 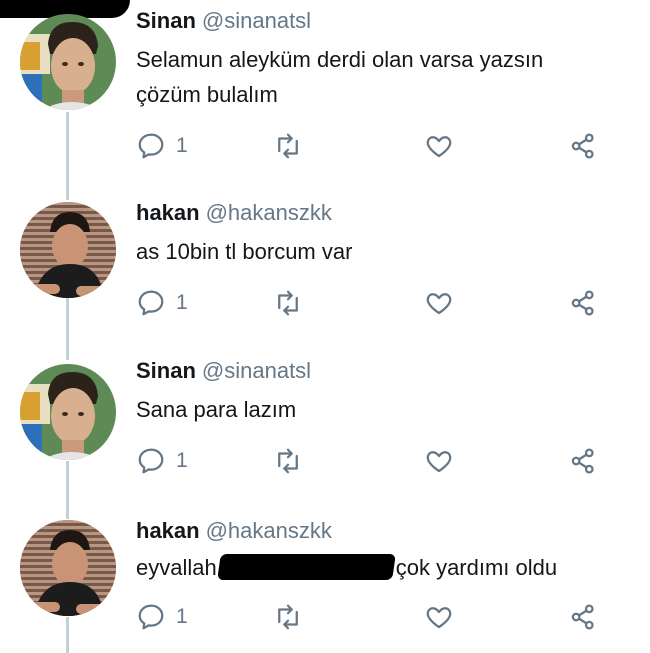 What do you see at coordinates (176, 567) in the screenshot?
I see `tweet-text-segment: eyvallah` at bounding box center [176, 567].